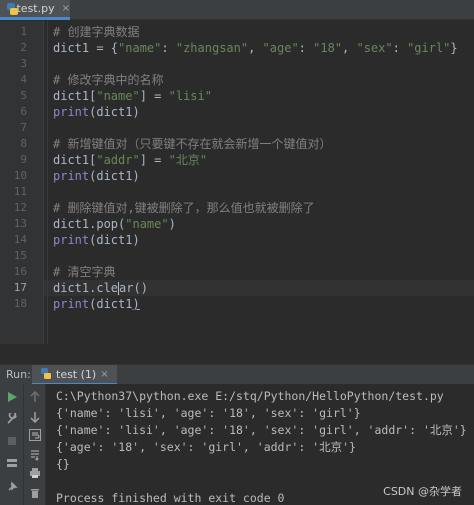 This screenshot has height=505, width=474. Describe the element at coordinates (12, 397) in the screenshot. I see `rerun-icon` at that location.